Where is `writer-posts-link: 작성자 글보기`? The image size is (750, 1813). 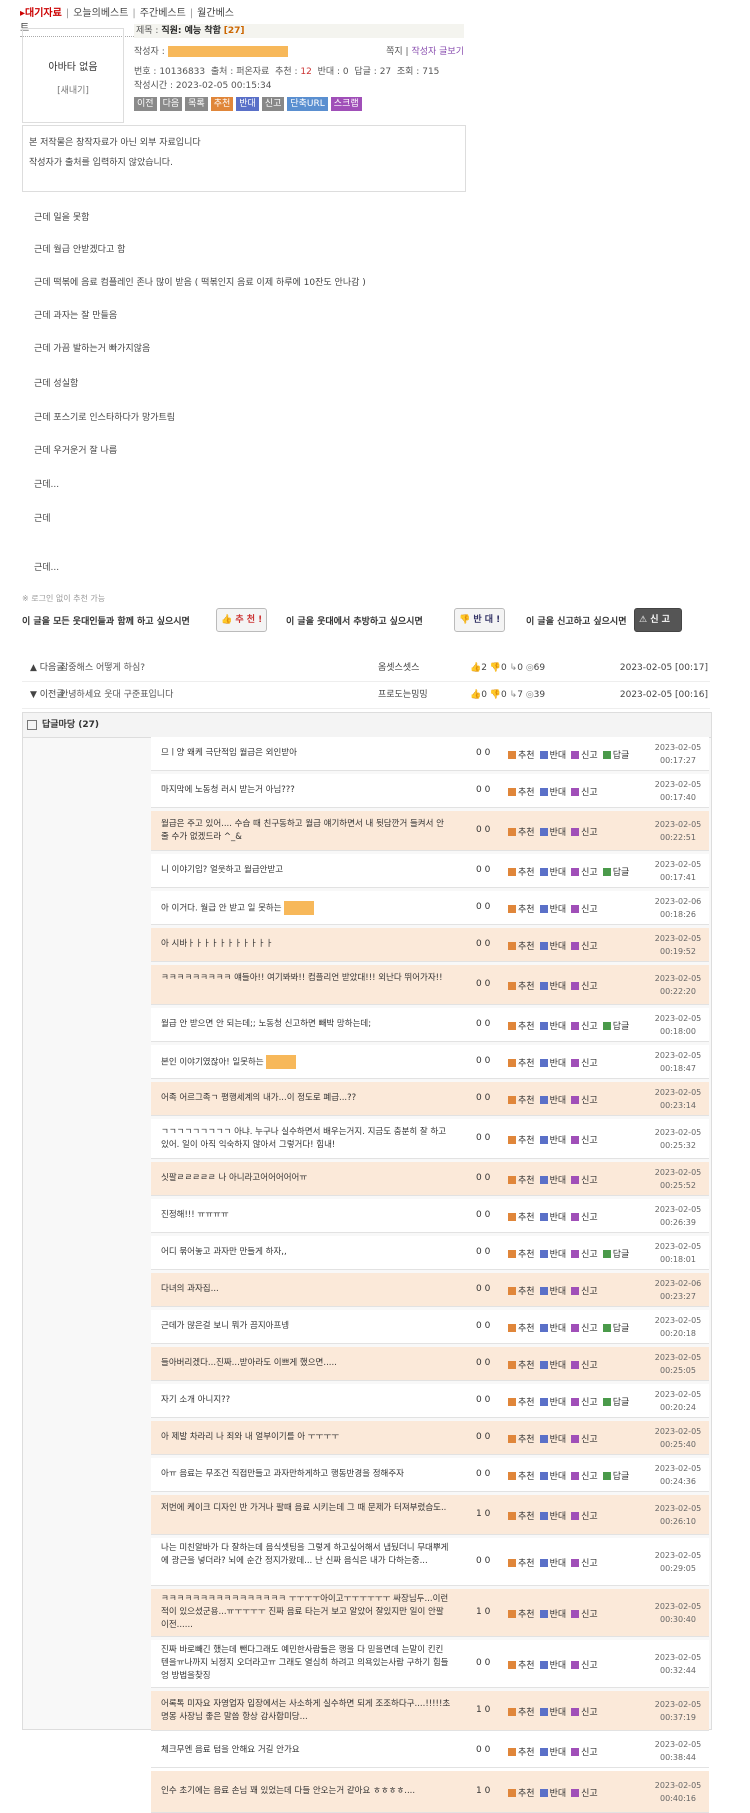 writer-posts-link: 작성자 글보기 is located at coordinates (437, 52).